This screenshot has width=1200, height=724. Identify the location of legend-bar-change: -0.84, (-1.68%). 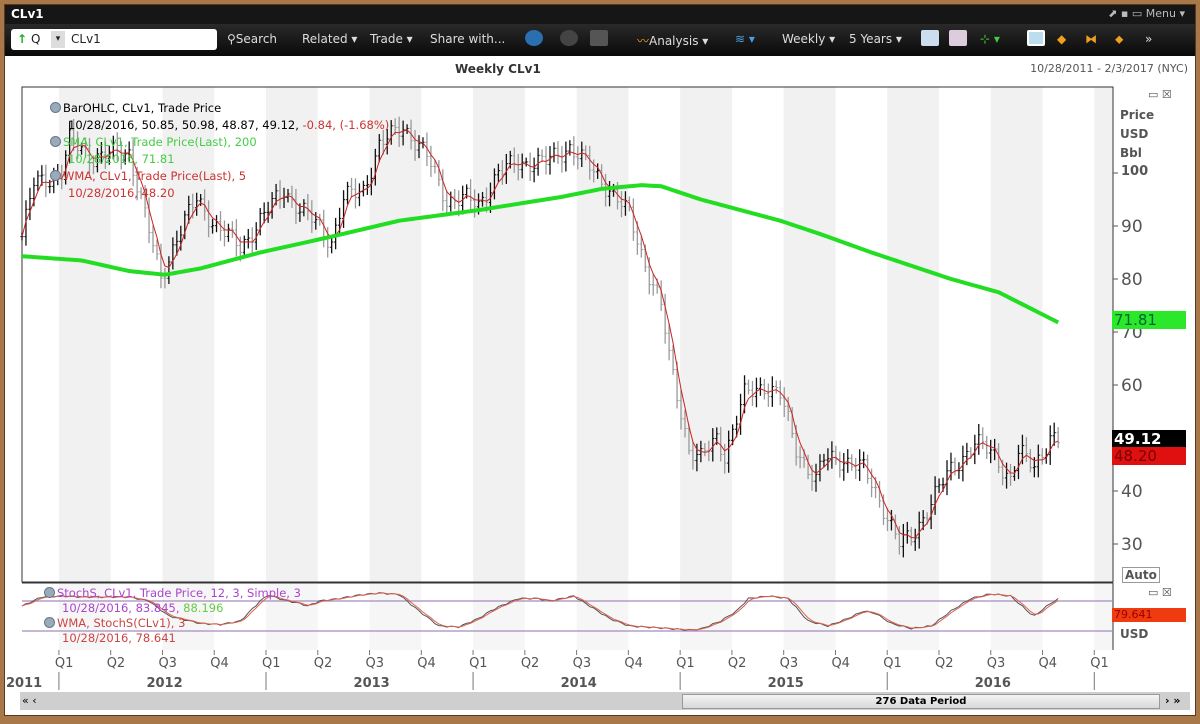
(346, 125).